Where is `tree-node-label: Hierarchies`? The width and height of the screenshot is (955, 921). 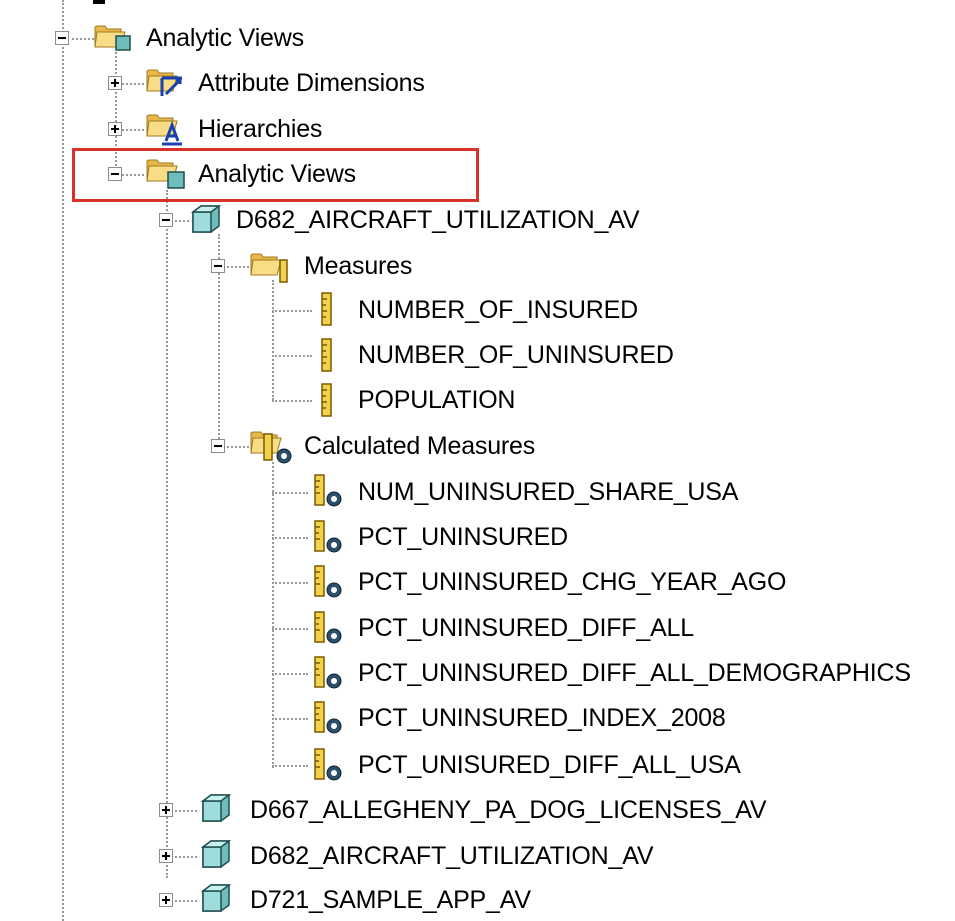
tree-node-label: Hierarchies is located at coordinates (260, 129).